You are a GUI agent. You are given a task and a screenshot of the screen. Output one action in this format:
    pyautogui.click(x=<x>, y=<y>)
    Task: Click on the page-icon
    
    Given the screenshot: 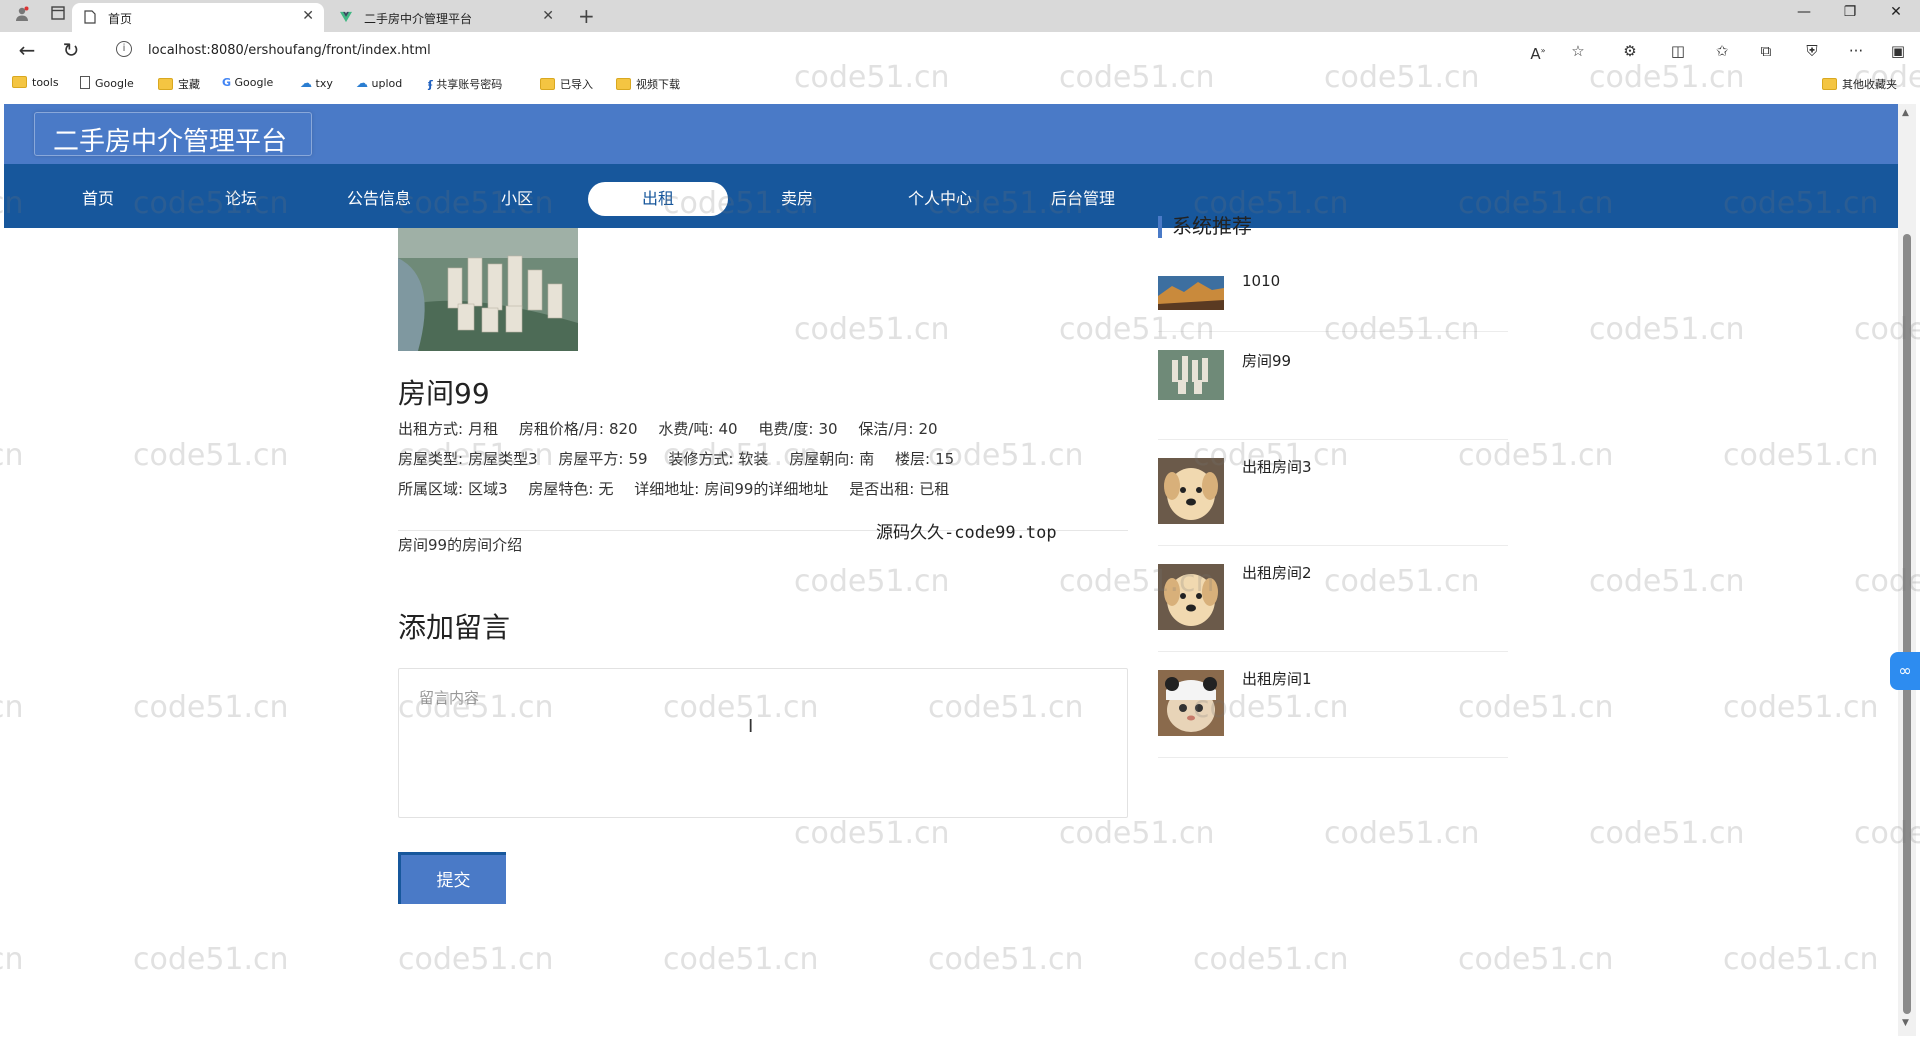 What is the action you would take?
    pyautogui.click(x=90, y=17)
    